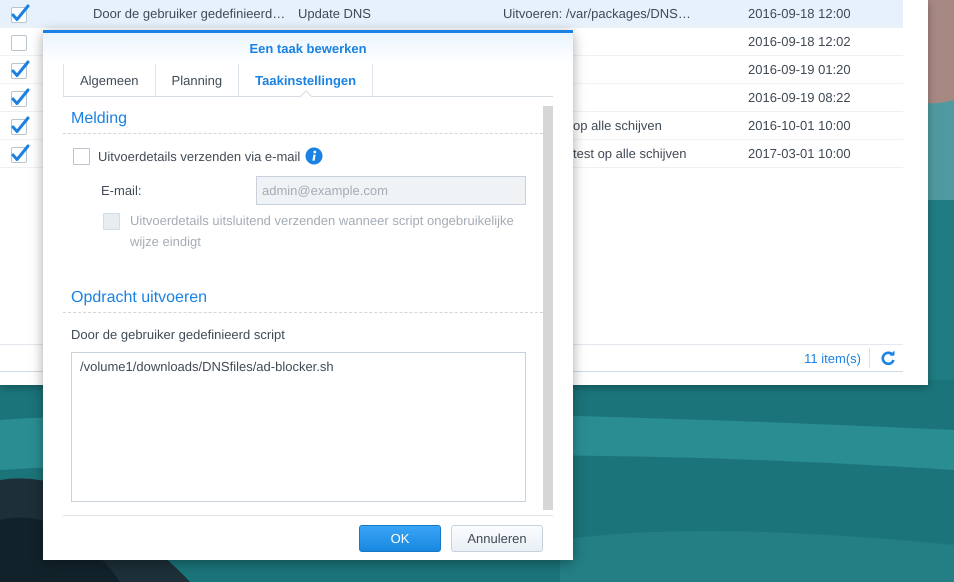  Describe the element at coordinates (199, 156) in the screenshot. I see `checkbox-label: Uitvoerdetails verzenden via e-mail` at that location.